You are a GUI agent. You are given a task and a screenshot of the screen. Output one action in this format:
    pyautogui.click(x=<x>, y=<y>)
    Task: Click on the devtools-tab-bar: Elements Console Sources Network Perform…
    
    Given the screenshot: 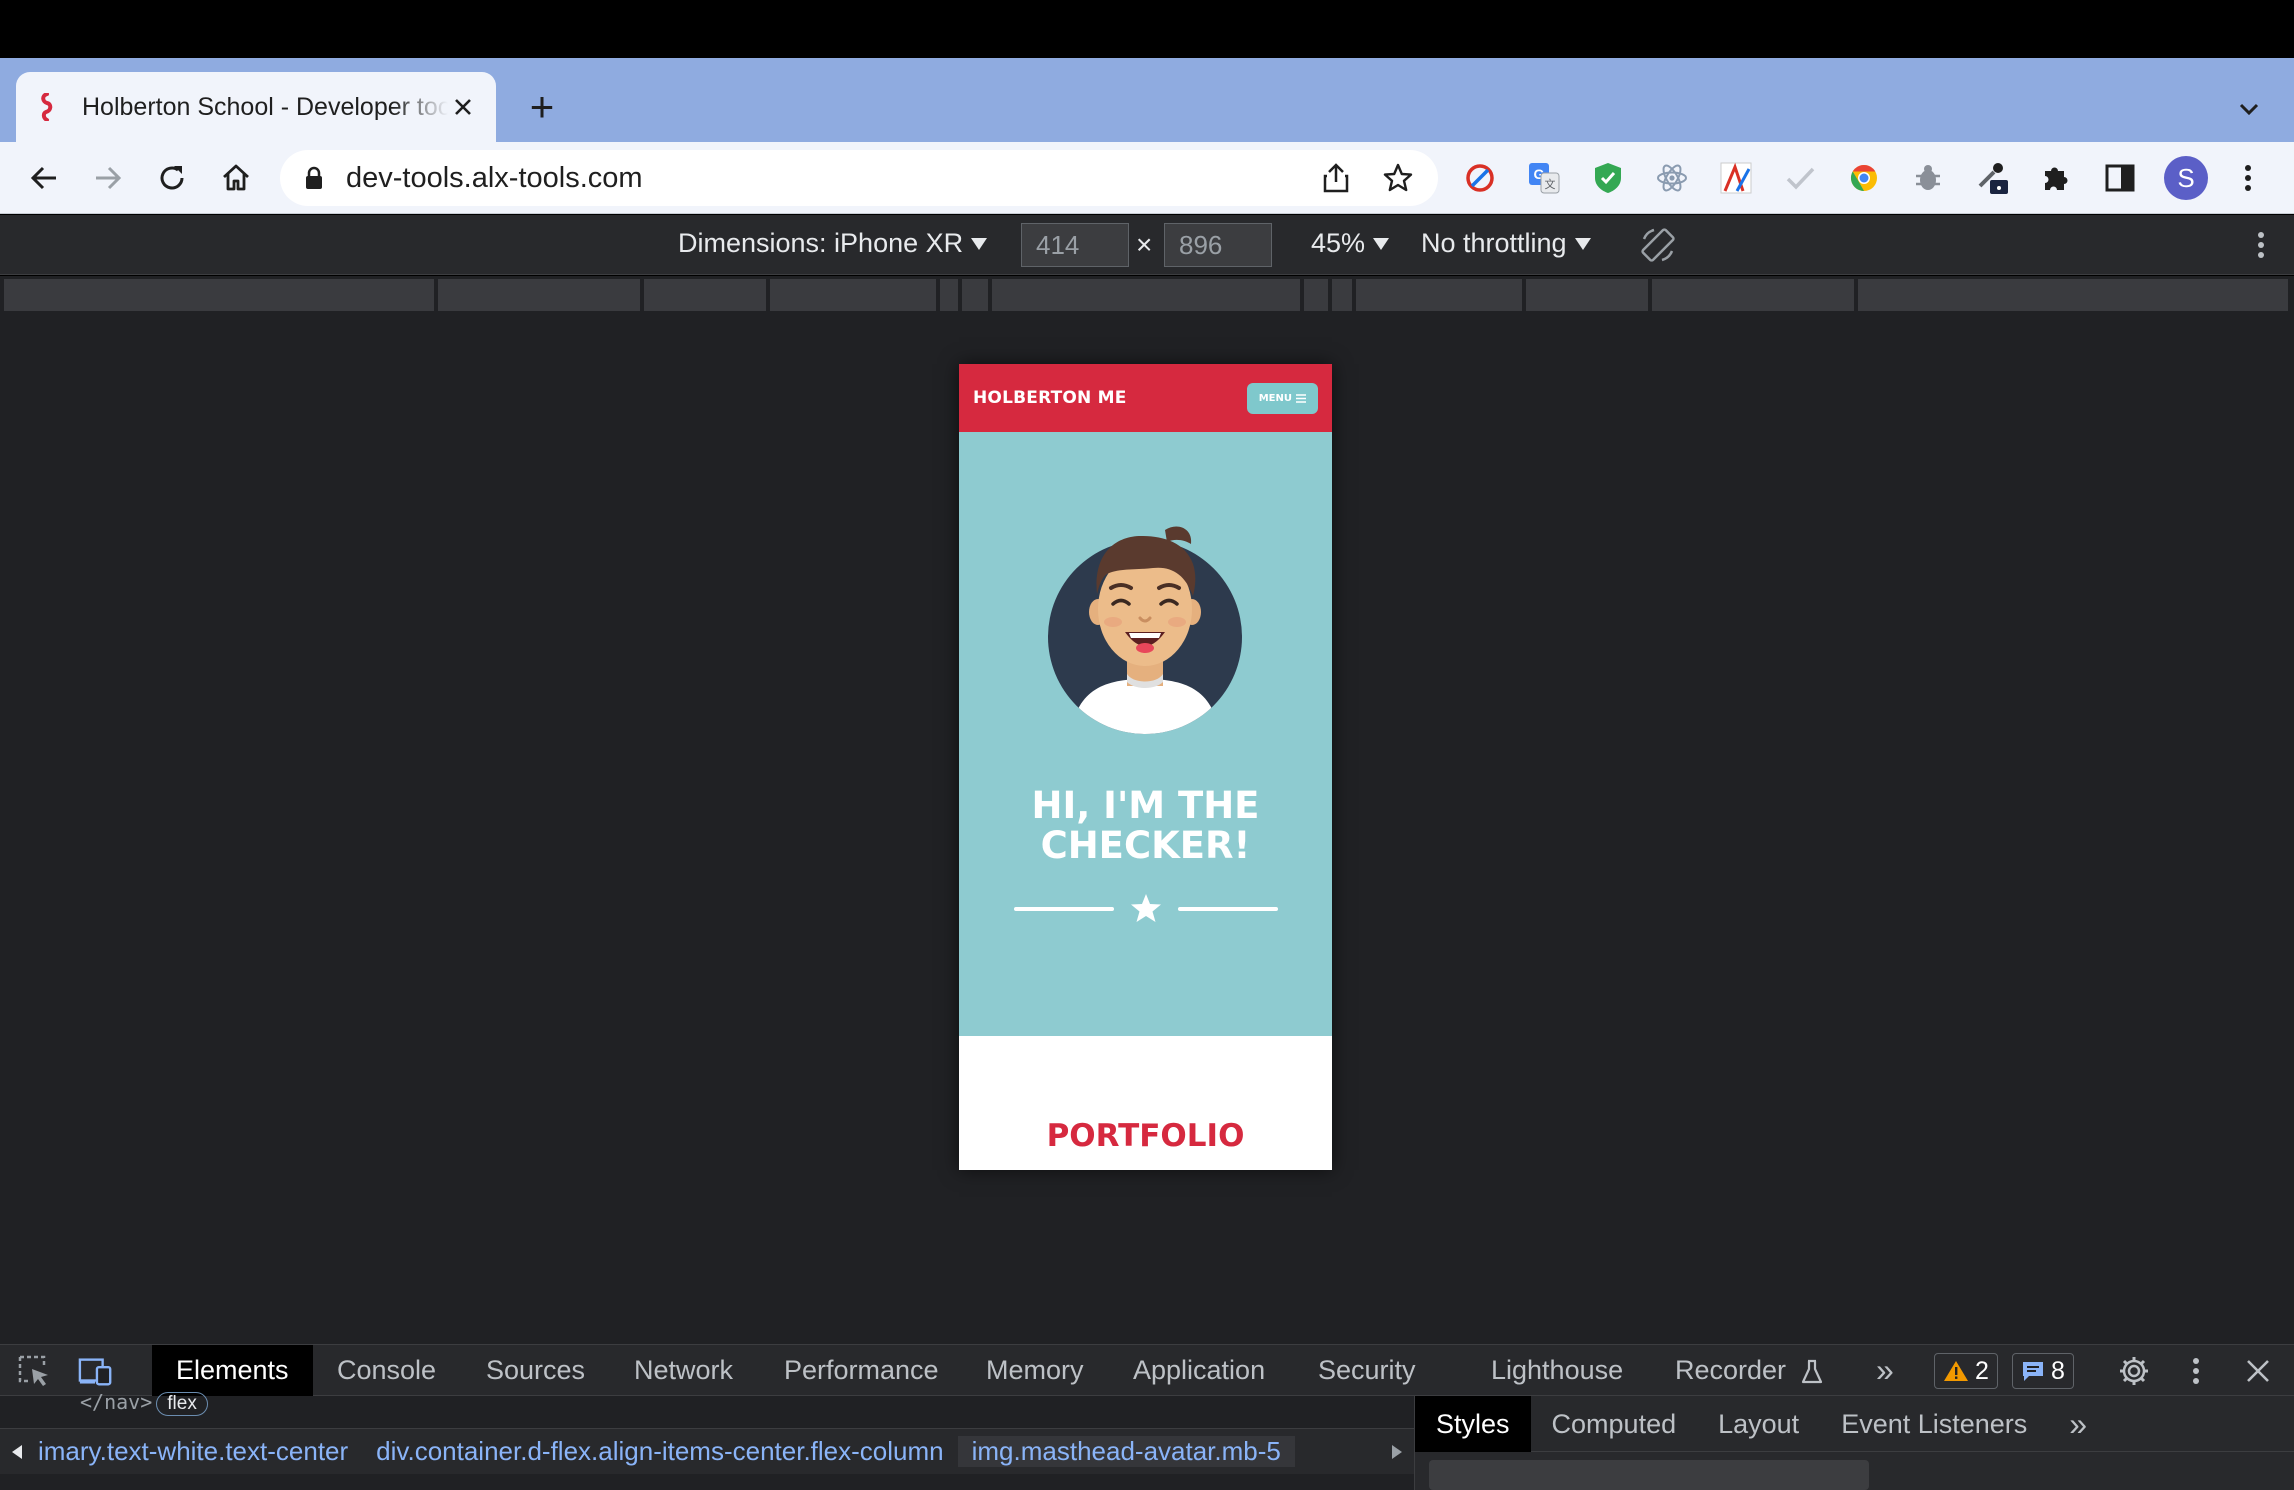 What is the action you would take?
    pyautogui.click(x=1147, y=1370)
    